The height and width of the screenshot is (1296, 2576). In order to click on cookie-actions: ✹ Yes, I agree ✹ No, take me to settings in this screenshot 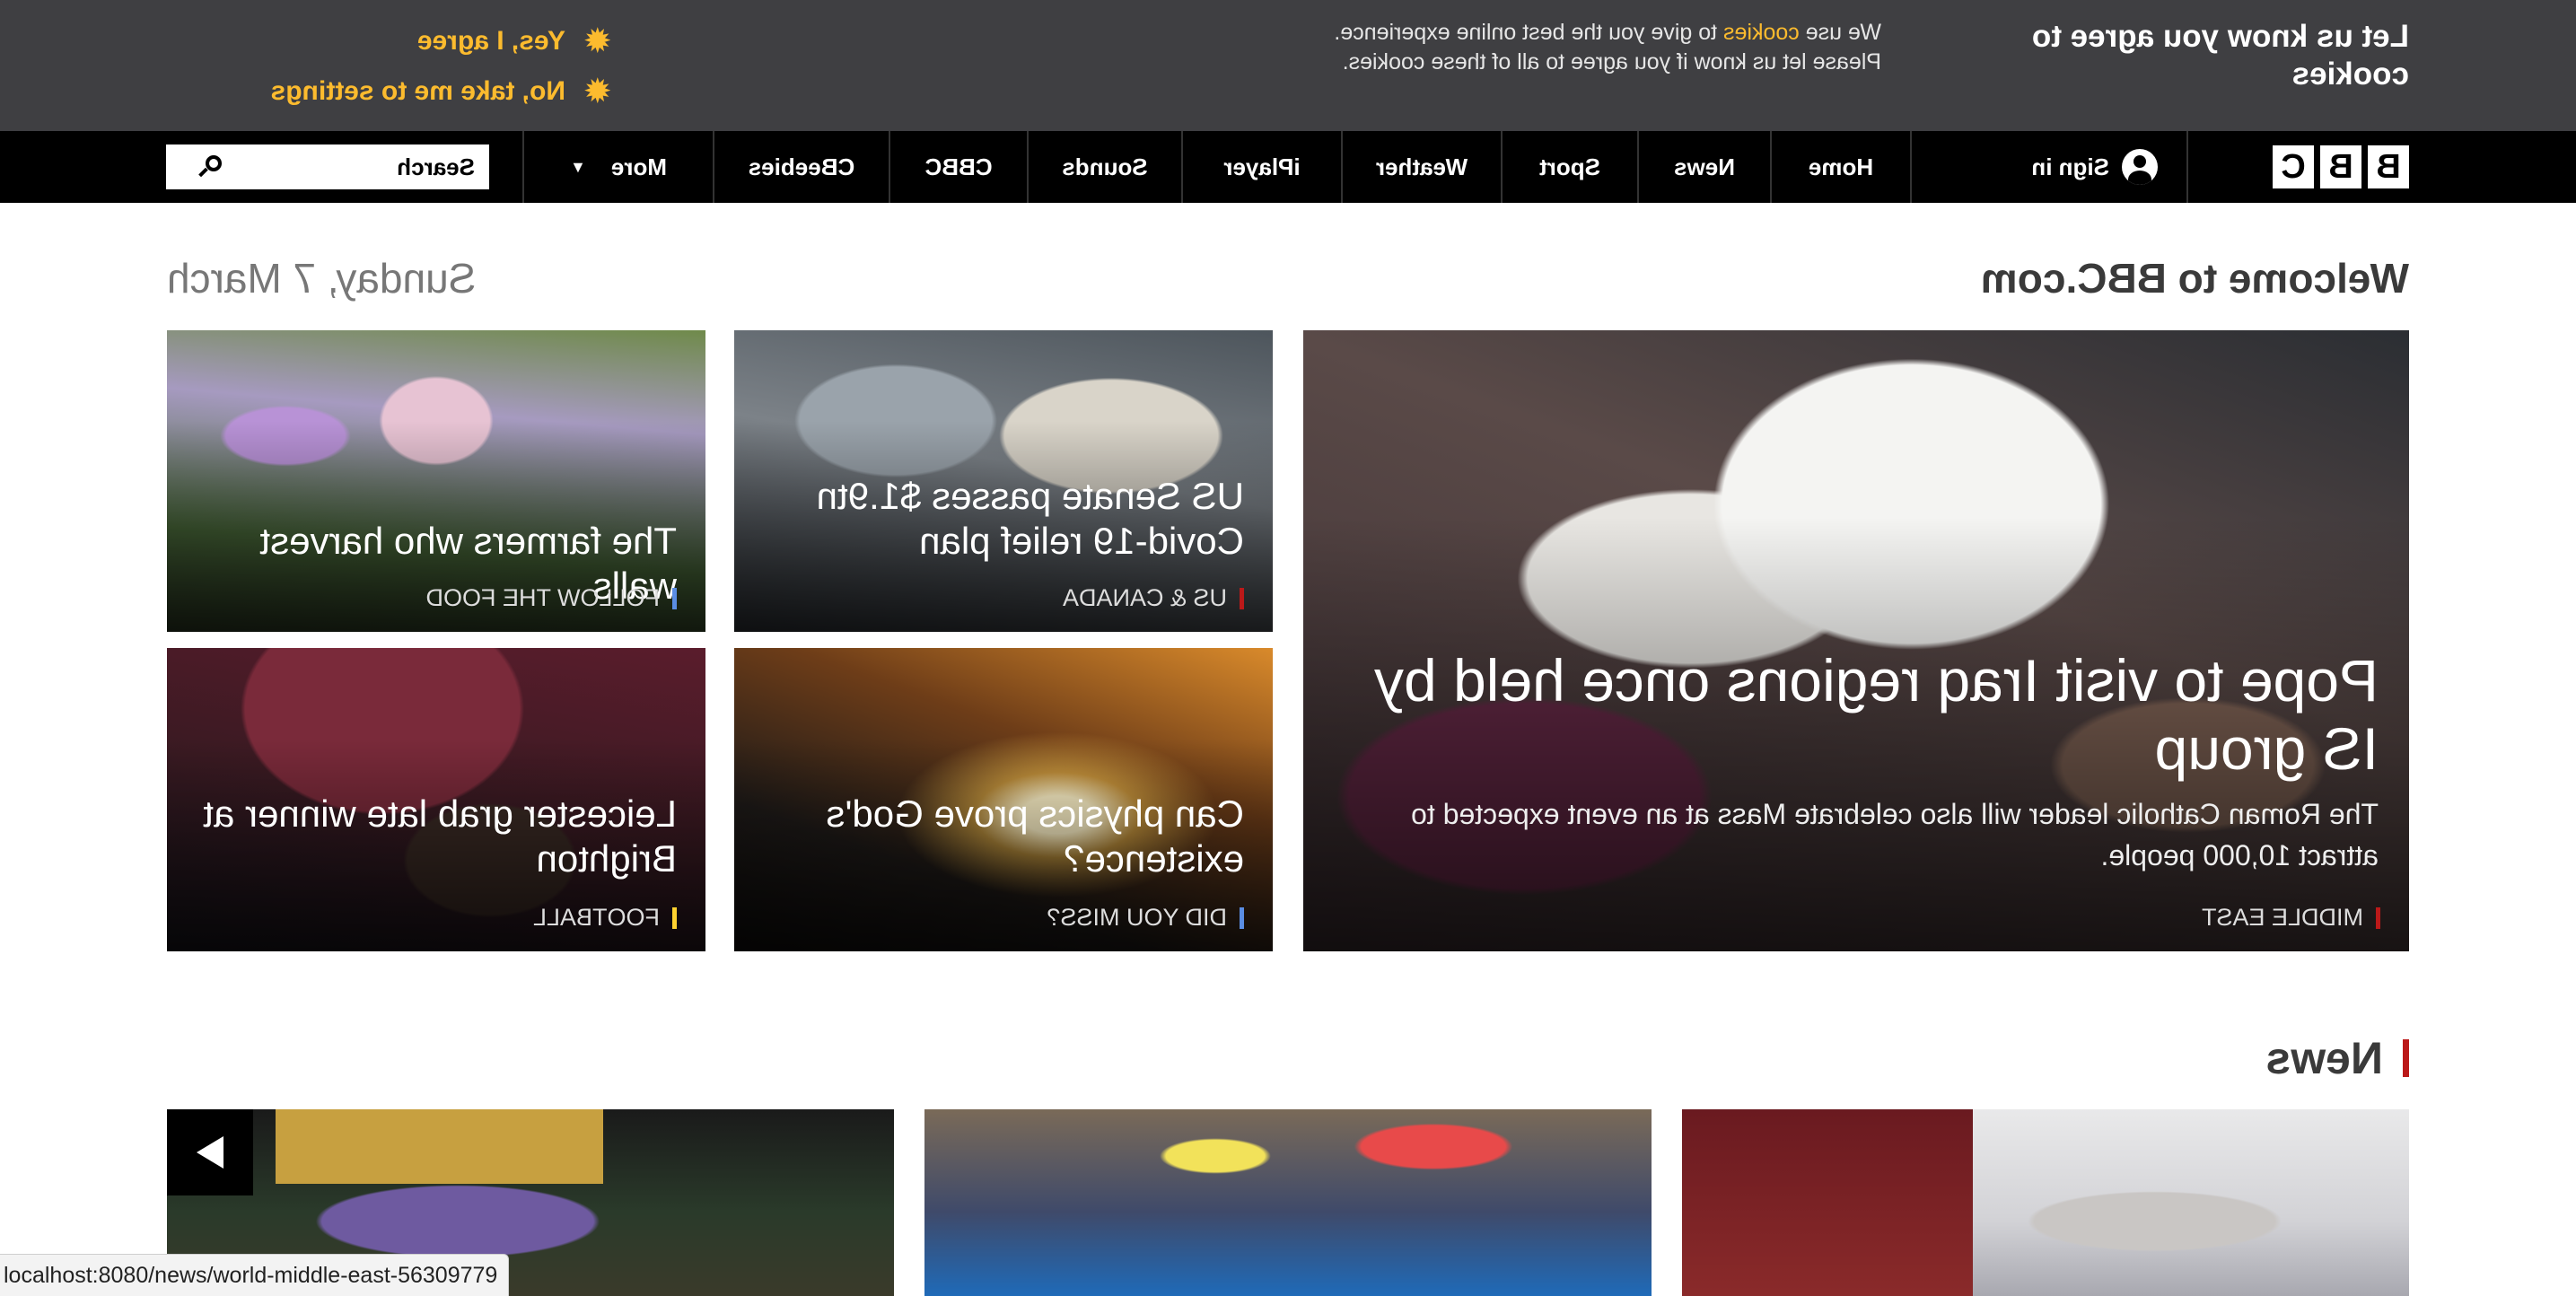, I will do `click(430, 66)`.